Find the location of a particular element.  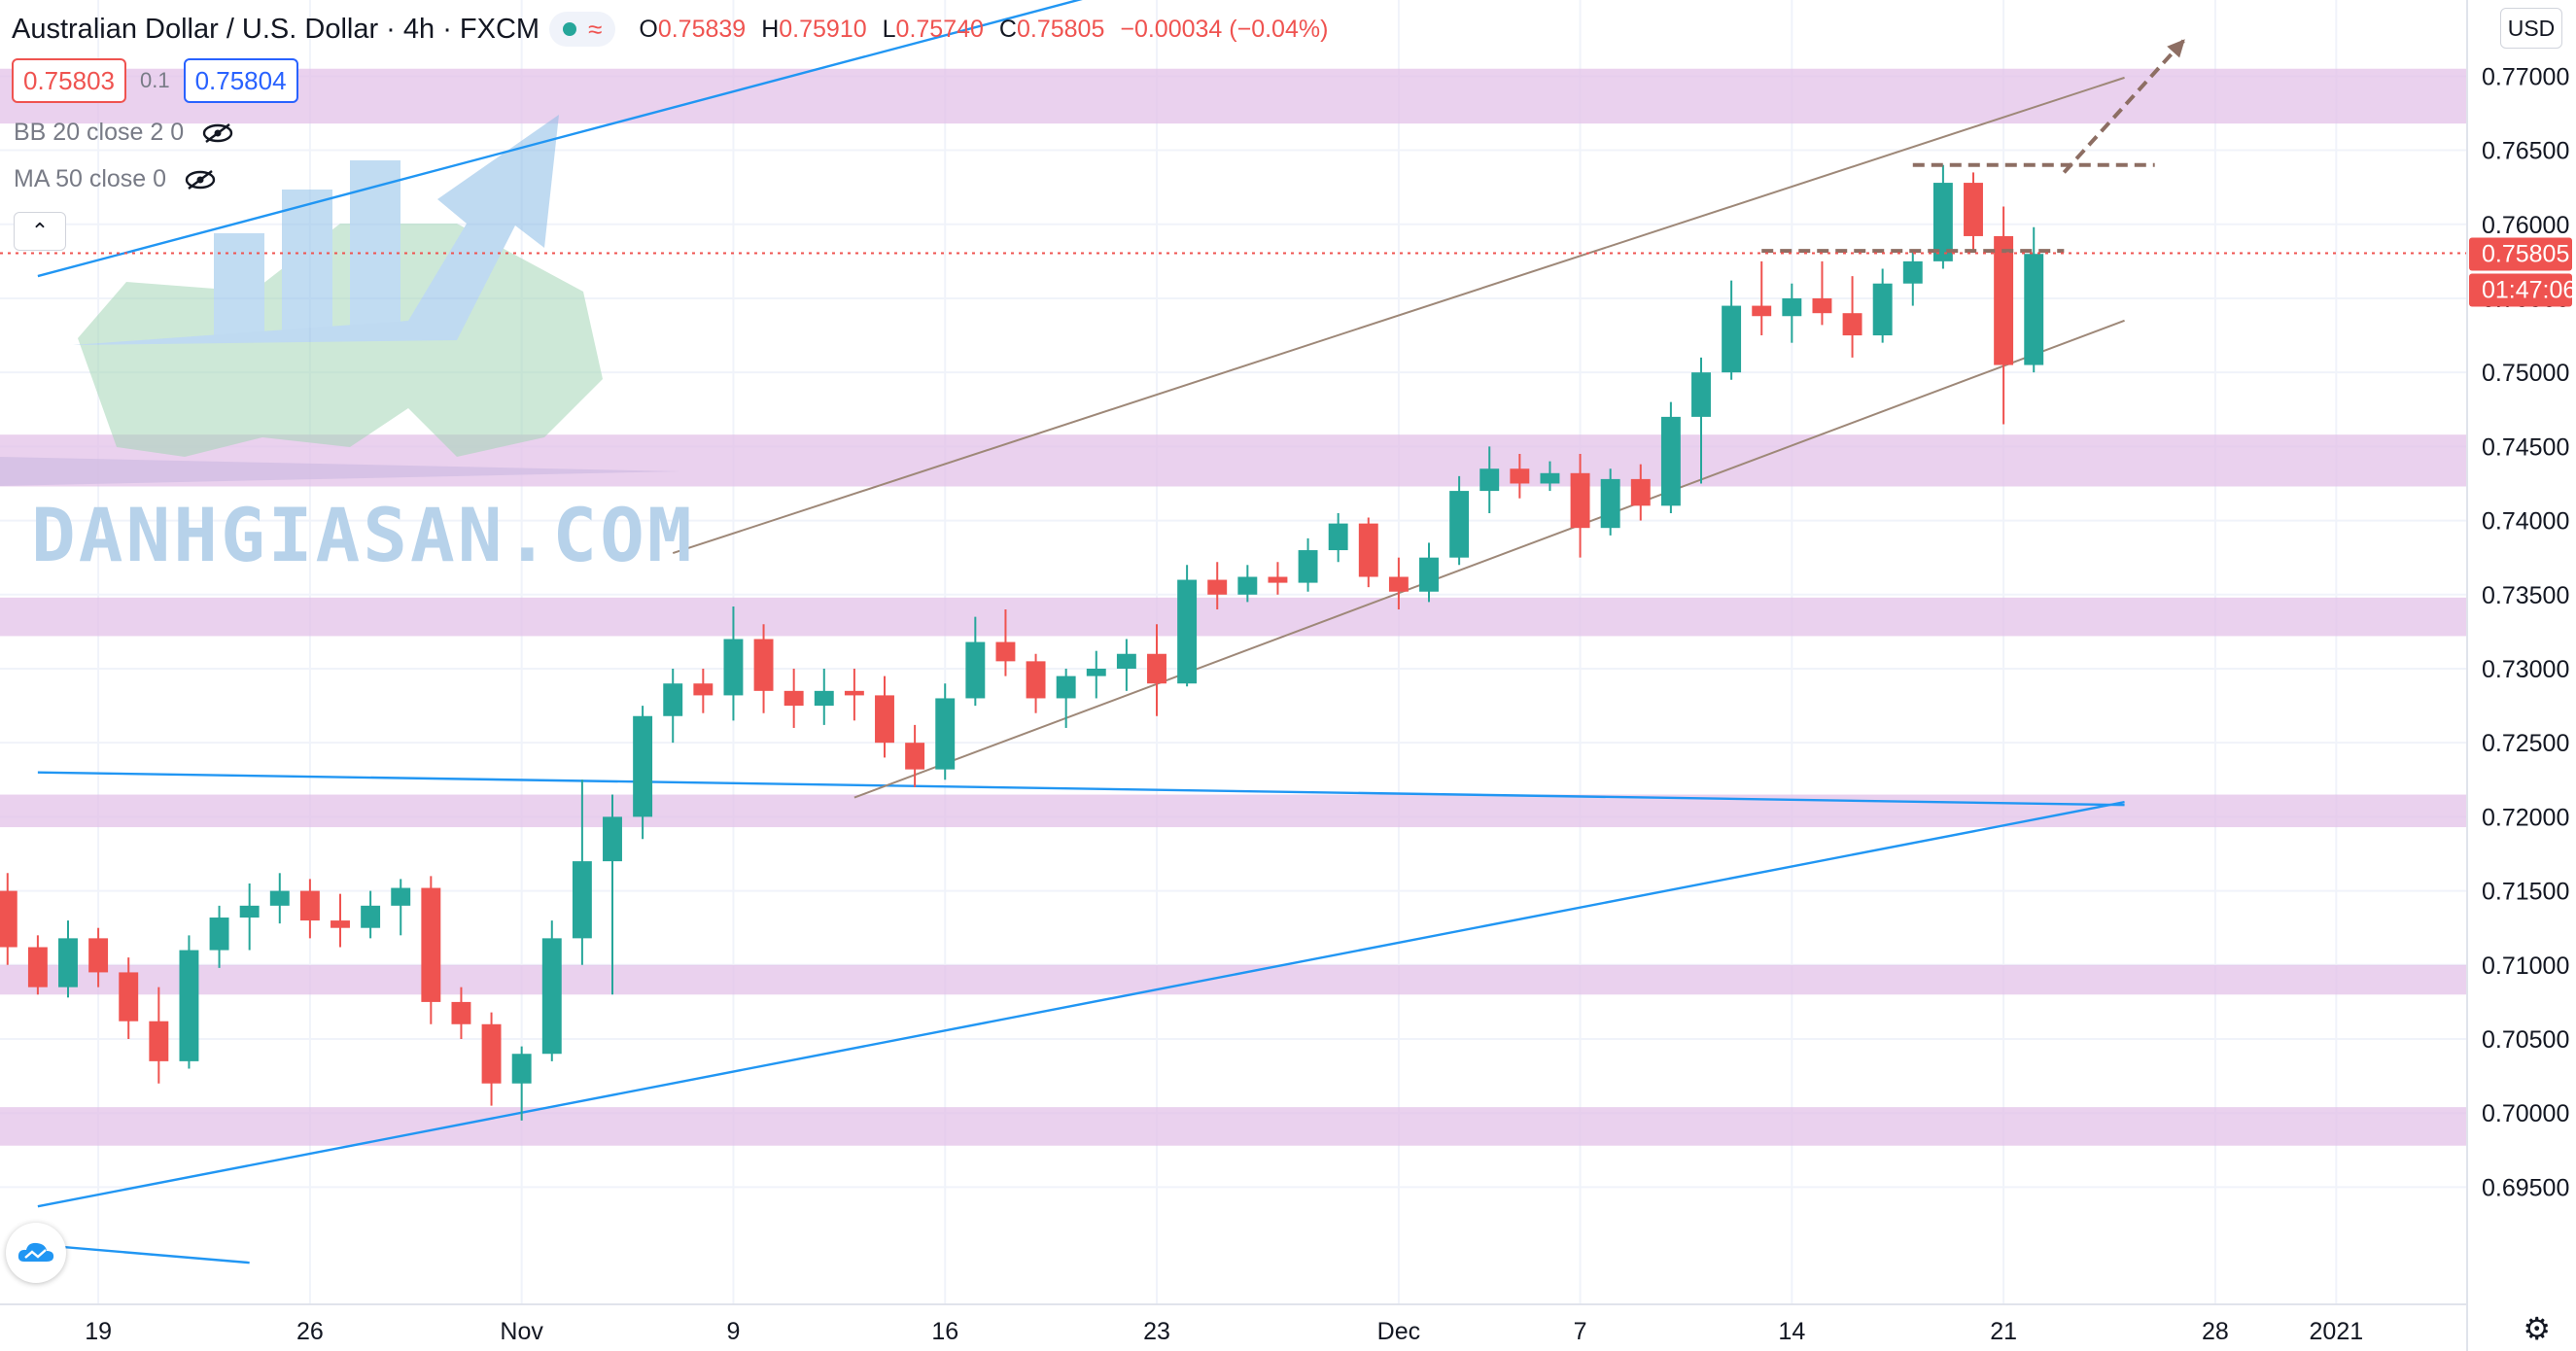

settings-gear-icon: ⚙ is located at coordinates (2537, 1328).